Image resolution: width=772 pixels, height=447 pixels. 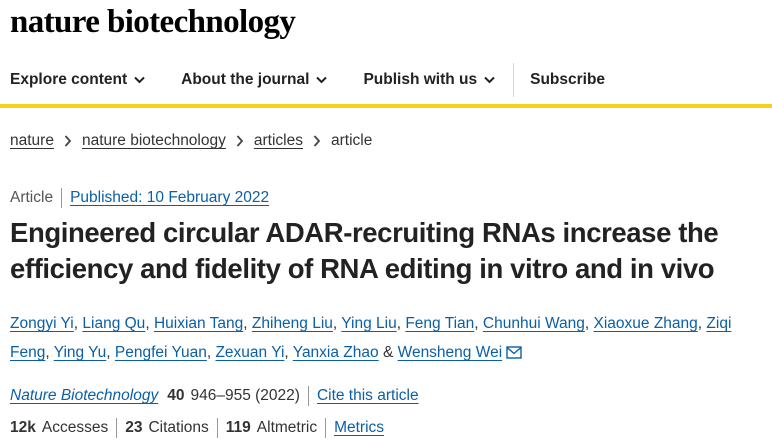 What do you see at coordinates (80, 352) in the screenshot?
I see `author-link: Ying Yu` at bounding box center [80, 352].